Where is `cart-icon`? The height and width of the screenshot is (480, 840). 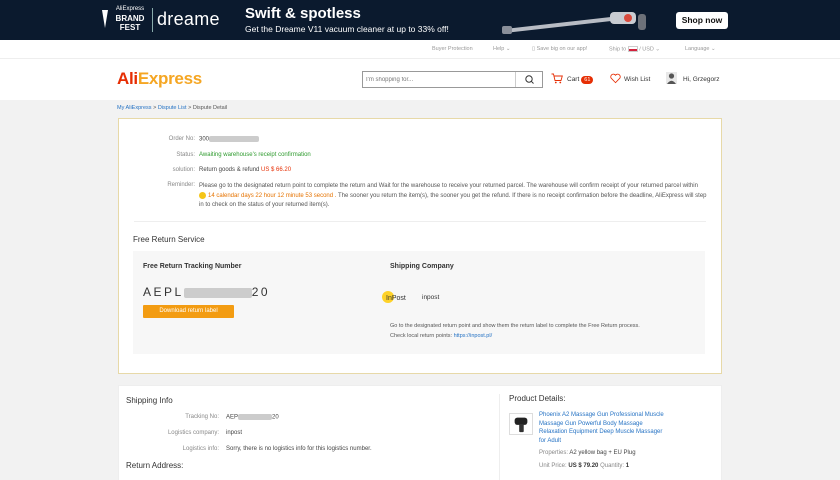 cart-icon is located at coordinates (557, 78).